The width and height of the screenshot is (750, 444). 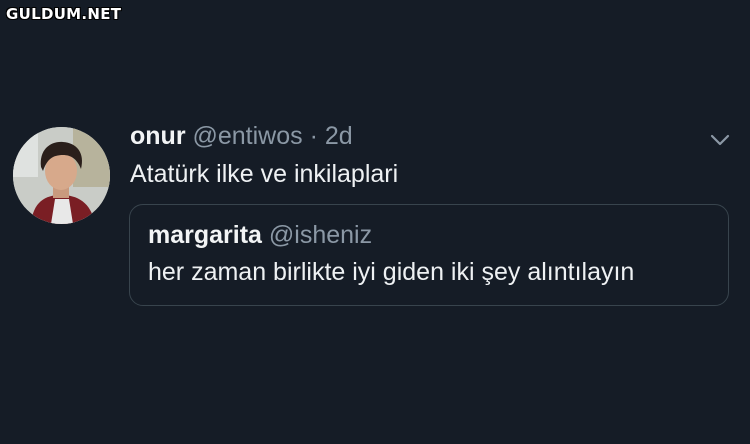 I want to click on chevron-down-icon, so click(x=720, y=140).